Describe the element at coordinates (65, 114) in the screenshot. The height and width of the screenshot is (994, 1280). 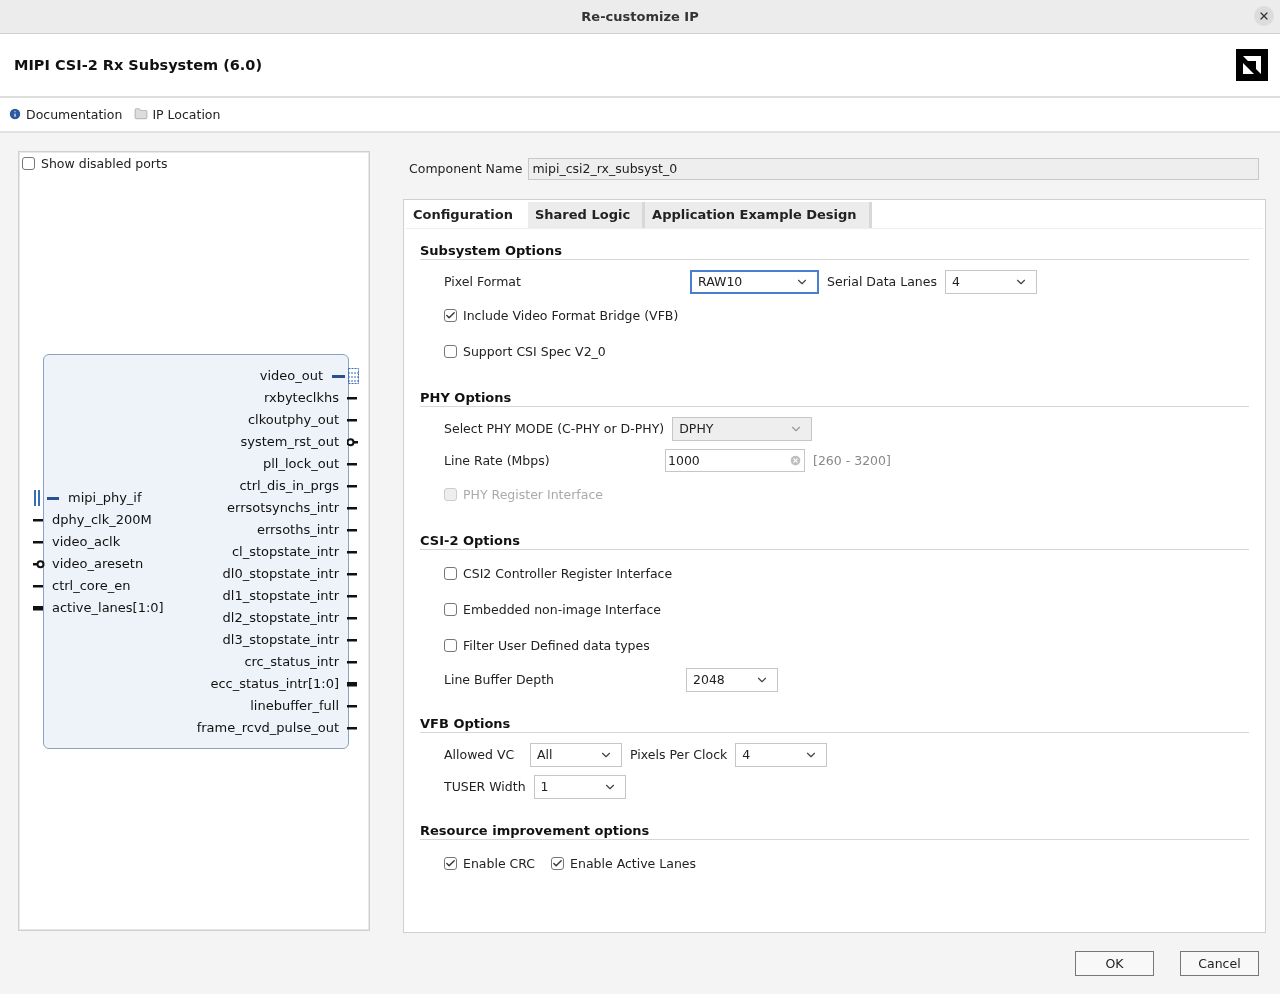
I see `documentation-link: Documentation` at that location.